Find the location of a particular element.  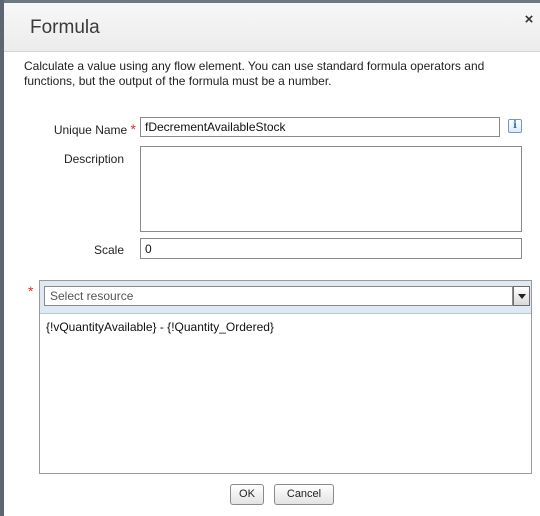

dialog-left-border is located at coordinates (2, 258).